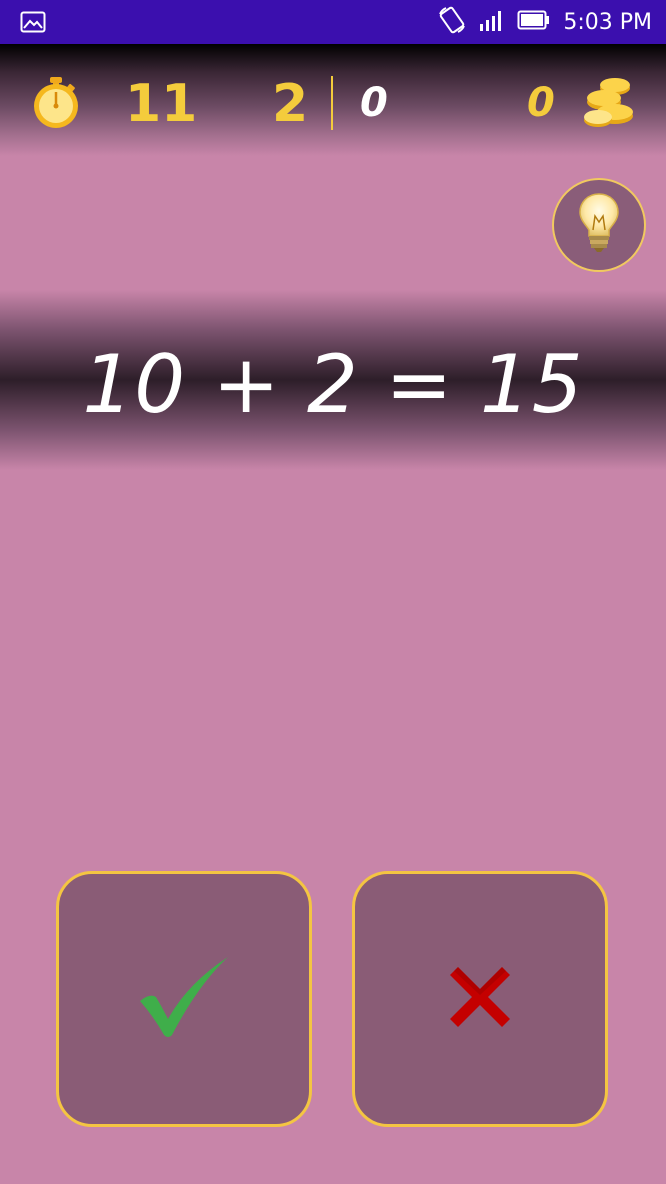  What do you see at coordinates (374, 103) in the screenshot?
I see `score-counter: 0` at bounding box center [374, 103].